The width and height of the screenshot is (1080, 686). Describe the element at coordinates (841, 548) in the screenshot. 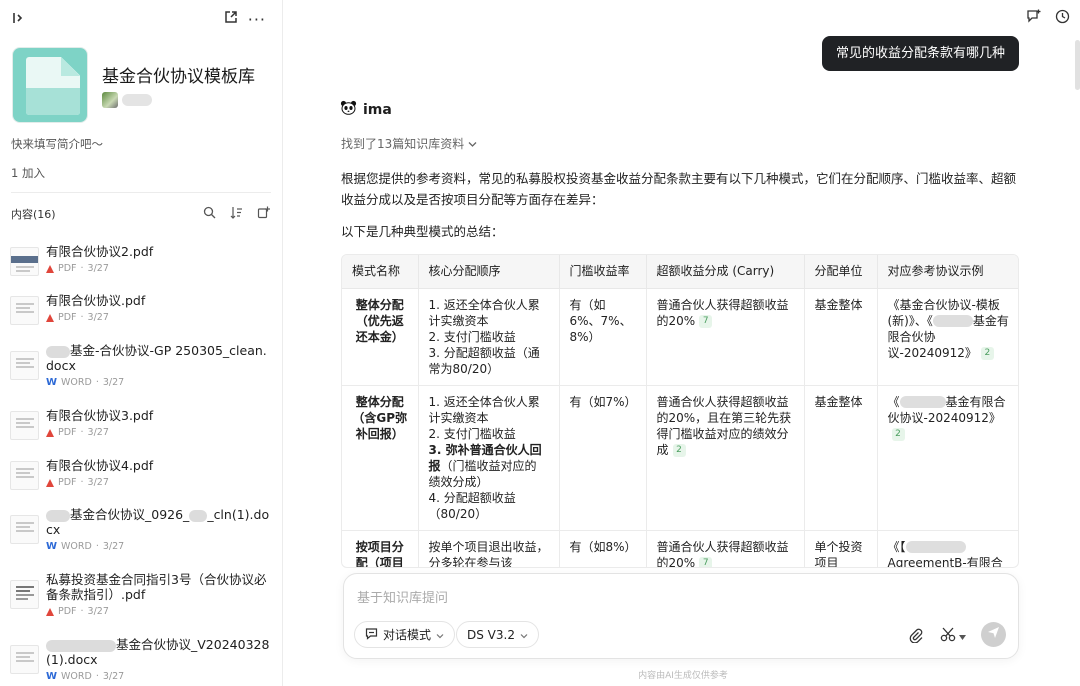

I see `distribution-unit: 单个投资项目` at that location.